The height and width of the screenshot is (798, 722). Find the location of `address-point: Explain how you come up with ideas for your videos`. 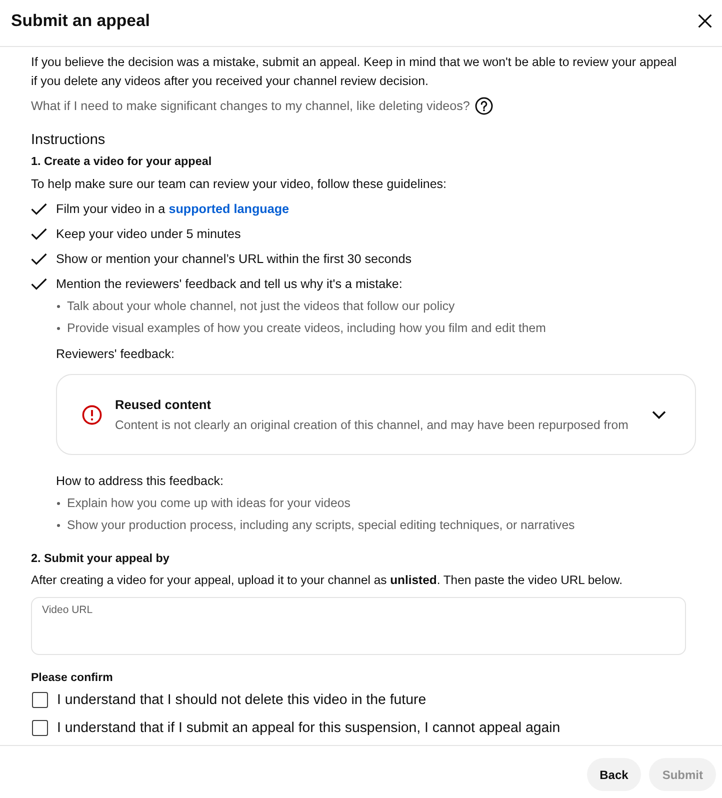

address-point: Explain how you come up with ideas for your videos is located at coordinates (208, 503).